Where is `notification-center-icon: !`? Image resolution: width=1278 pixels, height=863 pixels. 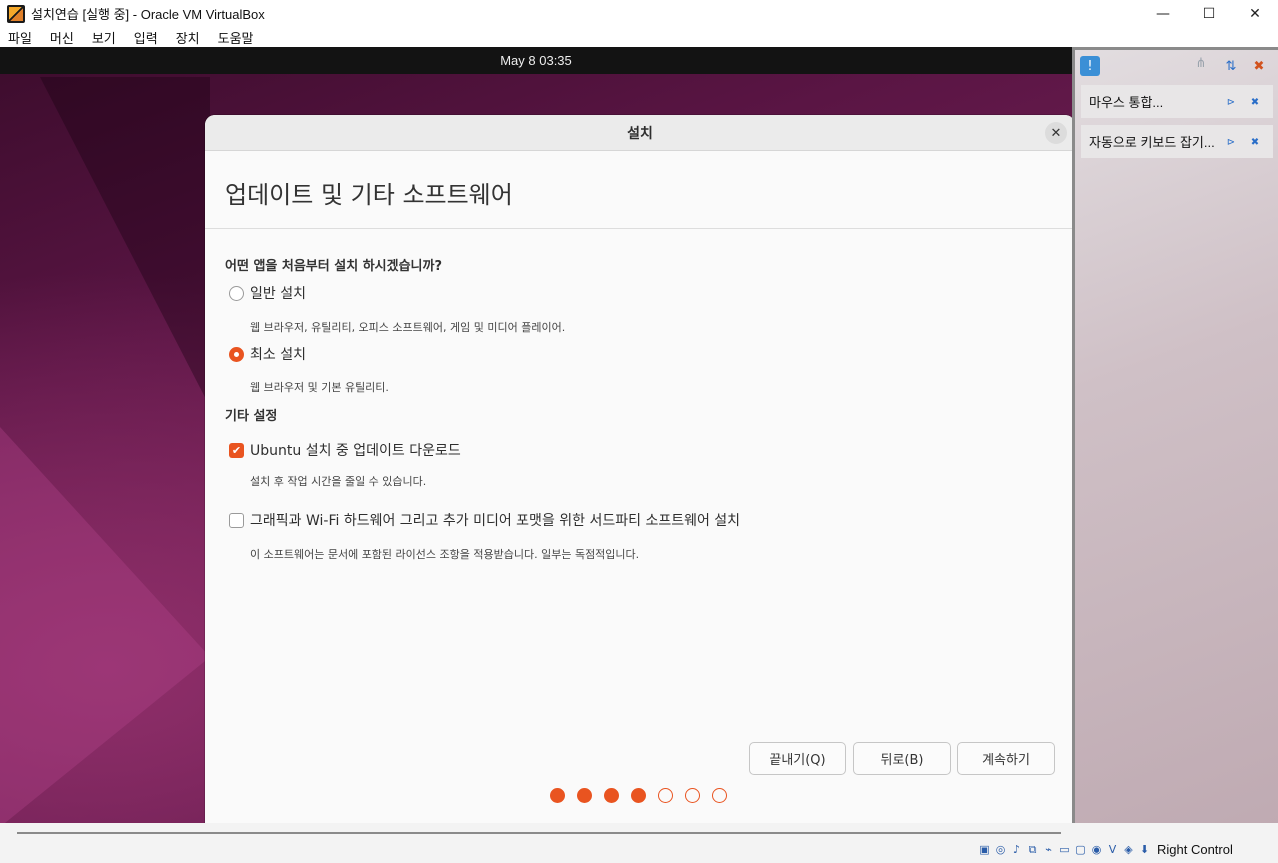 notification-center-icon: ! is located at coordinates (1090, 66).